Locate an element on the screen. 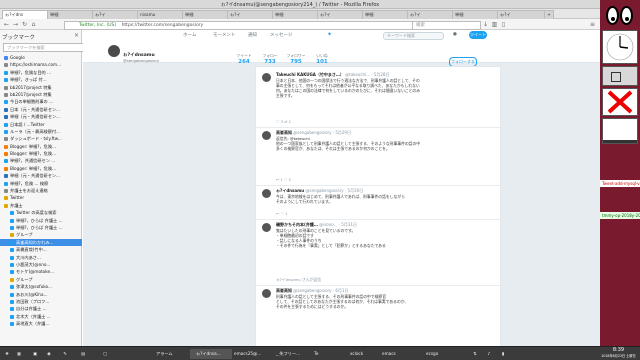 The image size is (640, 360). battery-icon: ▮ is located at coordinates (503, 354).